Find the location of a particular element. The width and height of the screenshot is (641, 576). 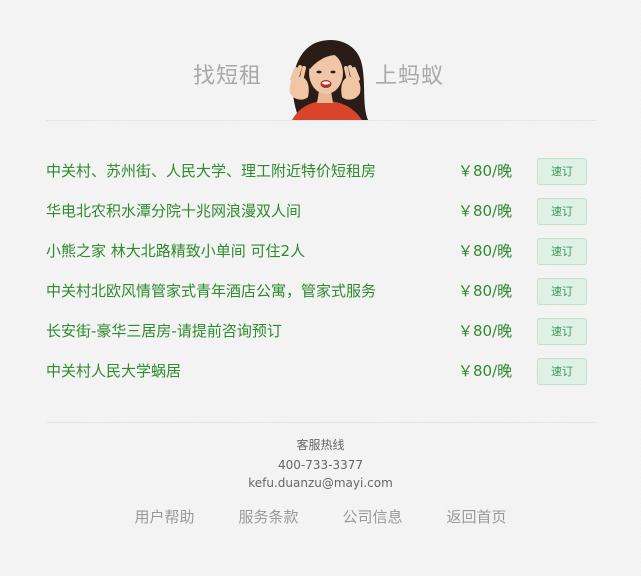

listing-title-link: 中关村、苏州街、人民大学、理工附近特价短租房 is located at coordinates (211, 171).